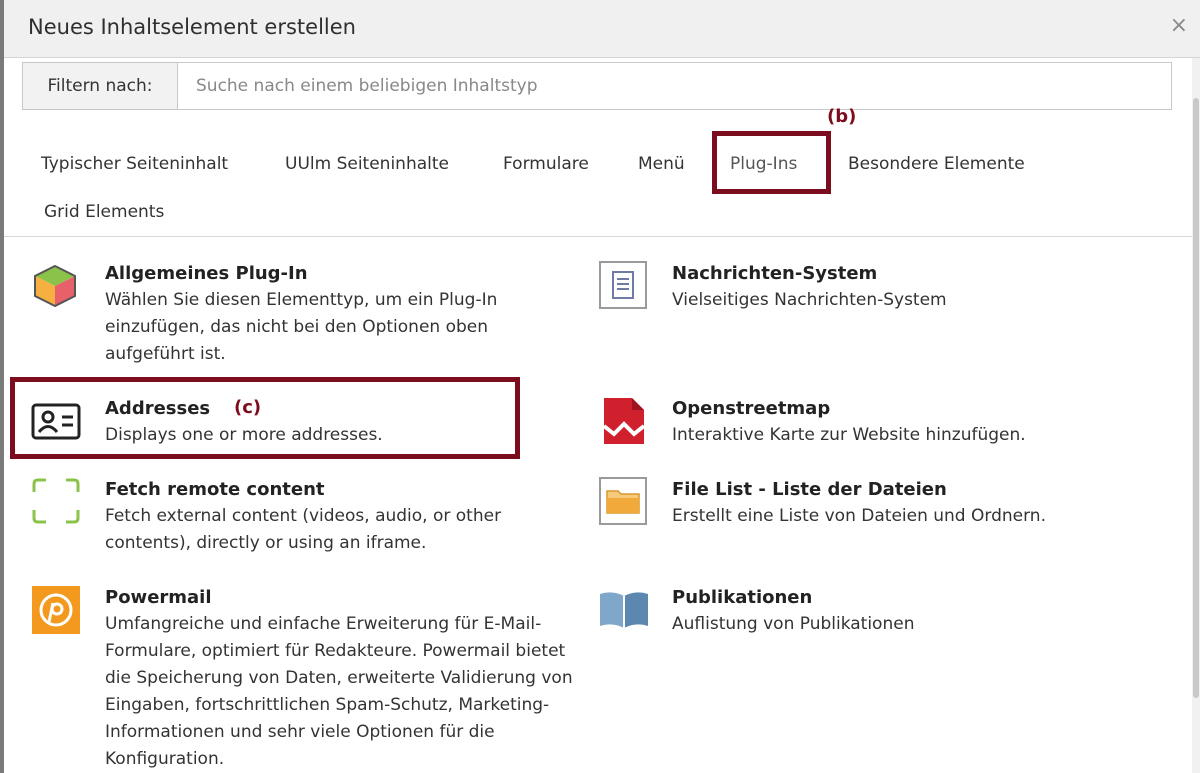 The height and width of the screenshot is (773, 1200). I want to click on left-edge, so click(2, 386).